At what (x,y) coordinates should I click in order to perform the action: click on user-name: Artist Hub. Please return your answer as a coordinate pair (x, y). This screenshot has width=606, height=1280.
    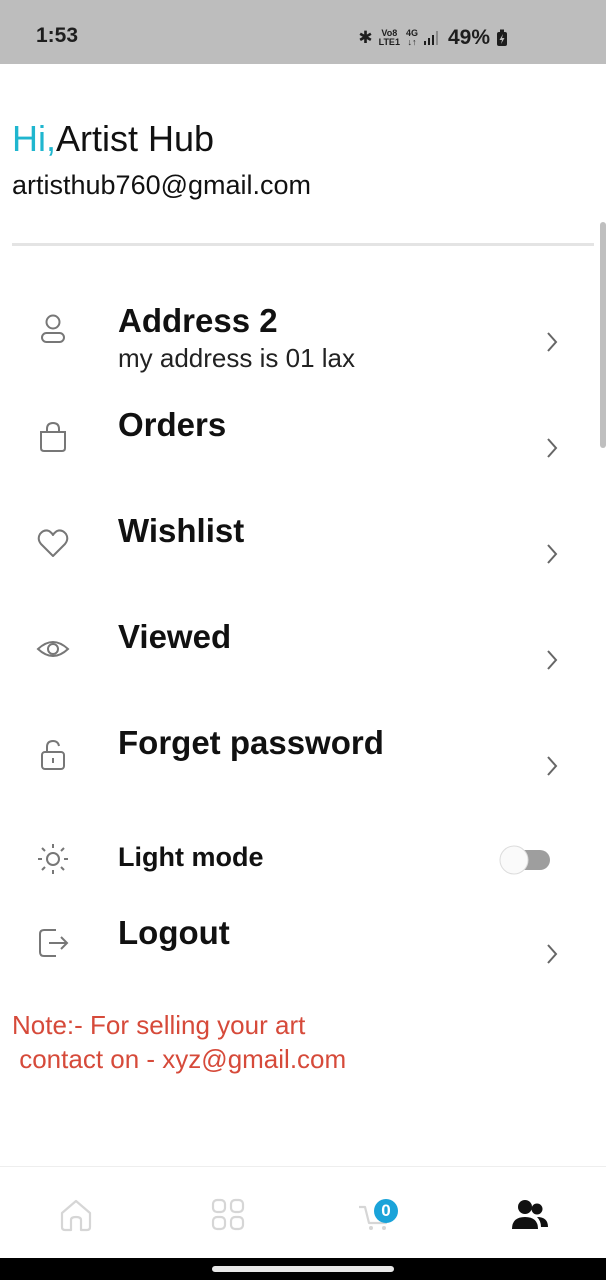
    Looking at the image, I should click on (135, 138).